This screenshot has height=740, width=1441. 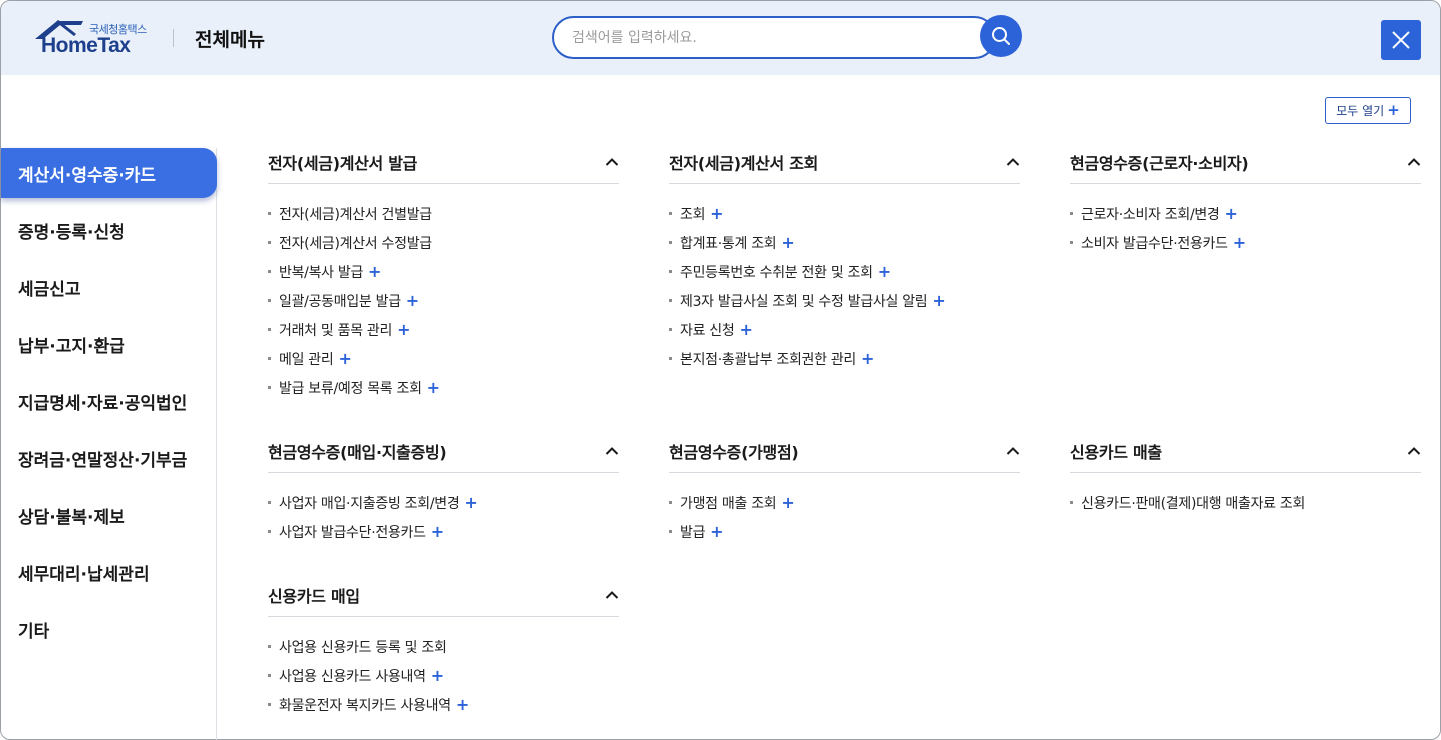 I want to click on menu-link: 메일 관리 +, so click(x=443, y=358).